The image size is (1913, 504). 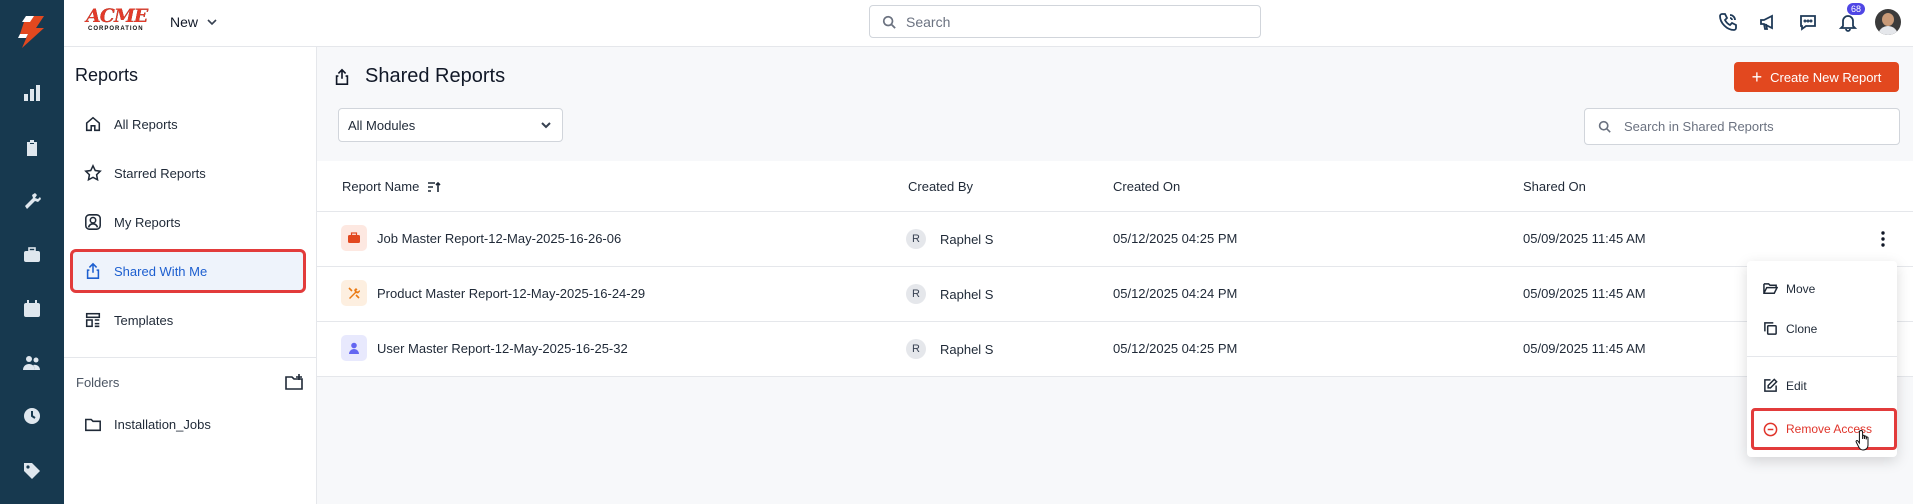 I want to click on user-icon, so click(x=354, y=348).